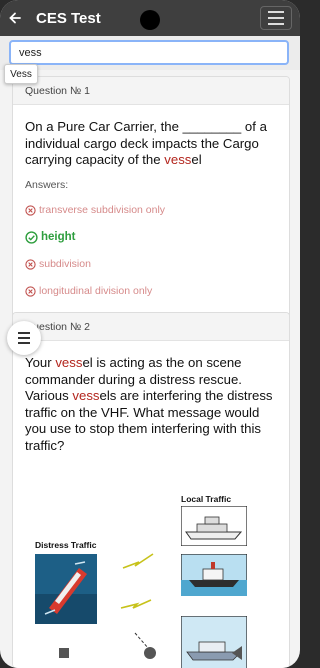 The height and width of the screenshot is (668, 320). I want to click on menu-fab-icon, so click(24, 338).